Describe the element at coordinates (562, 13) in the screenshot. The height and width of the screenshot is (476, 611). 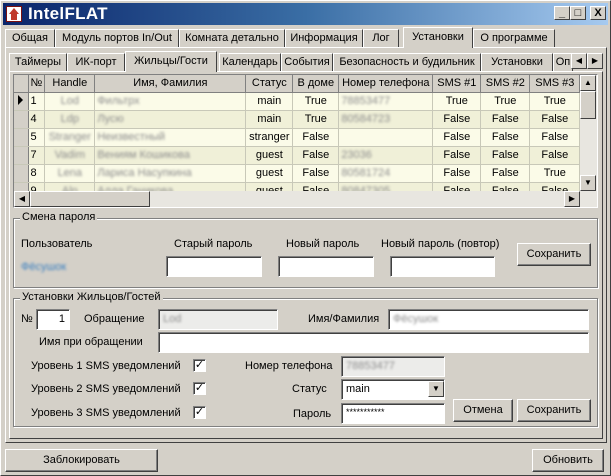
I see `minimize-button: _` at that location.